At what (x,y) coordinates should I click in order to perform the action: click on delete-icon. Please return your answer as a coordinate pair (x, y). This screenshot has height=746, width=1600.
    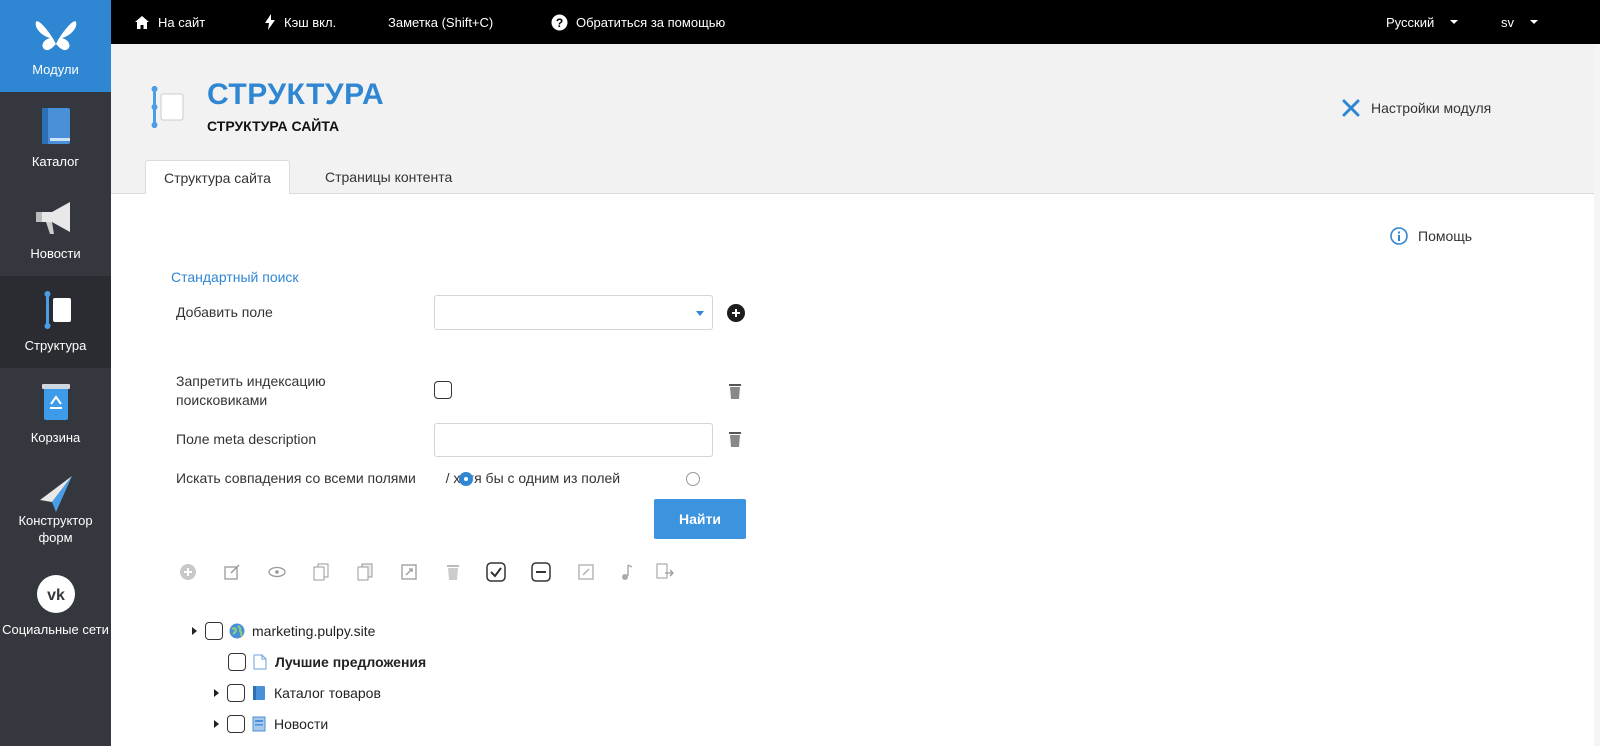
    Looking at the image, I should click on (453, 572).